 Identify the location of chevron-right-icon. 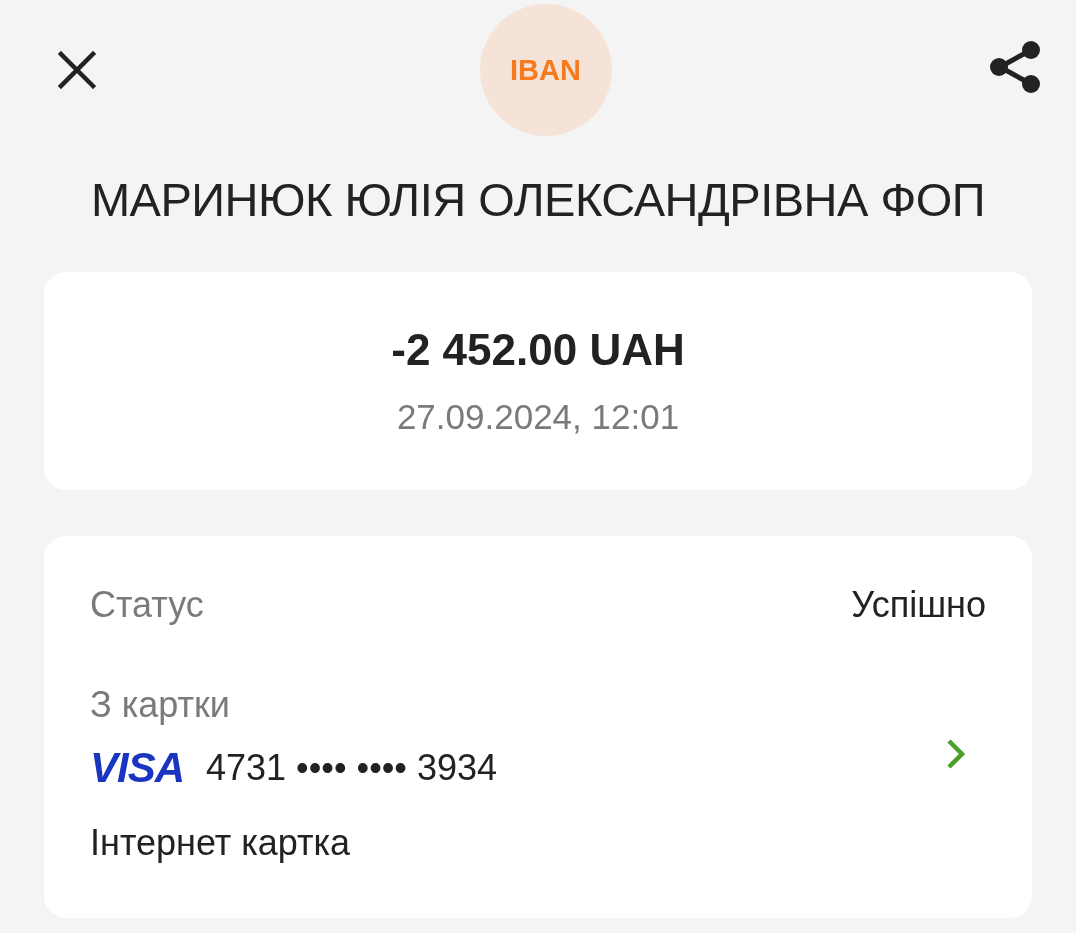
(956, 754).